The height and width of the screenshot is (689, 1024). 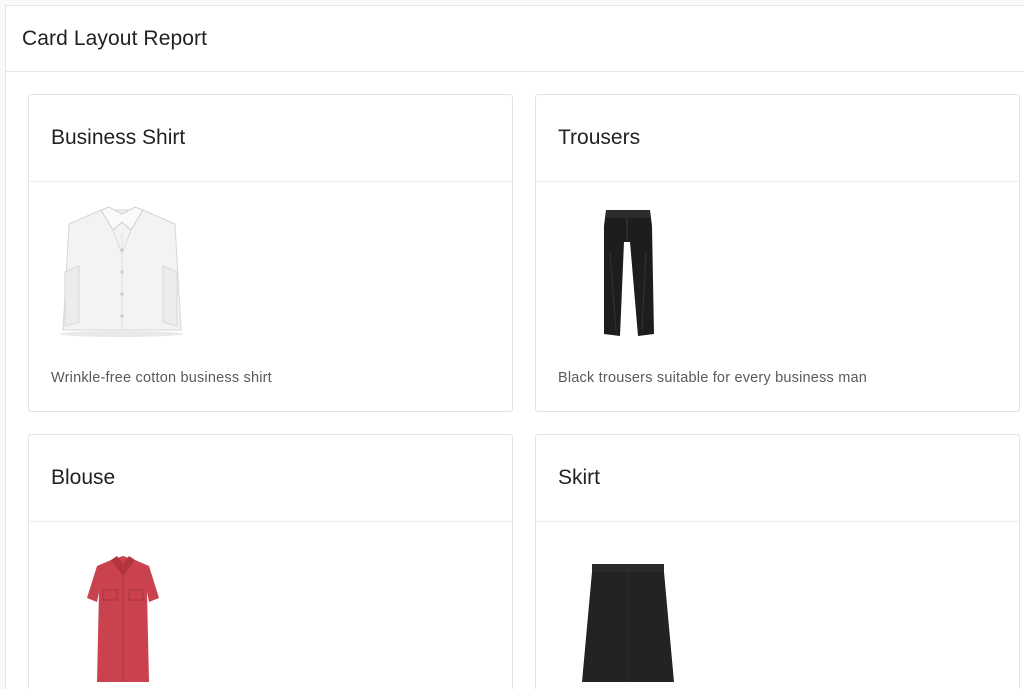 What do you see at coordinates (118, 137) in the screenshot?
I see `card-title: Business Shirt` at bounding box center [118, 137].